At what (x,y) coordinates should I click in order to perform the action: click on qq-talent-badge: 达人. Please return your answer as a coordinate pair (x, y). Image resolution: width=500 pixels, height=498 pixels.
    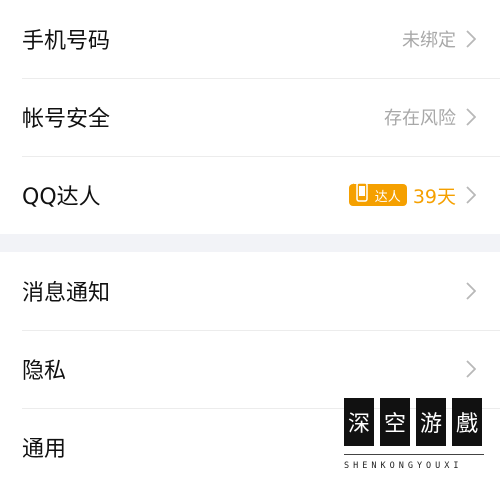
    Looking at the image, I should click on (377, 194).